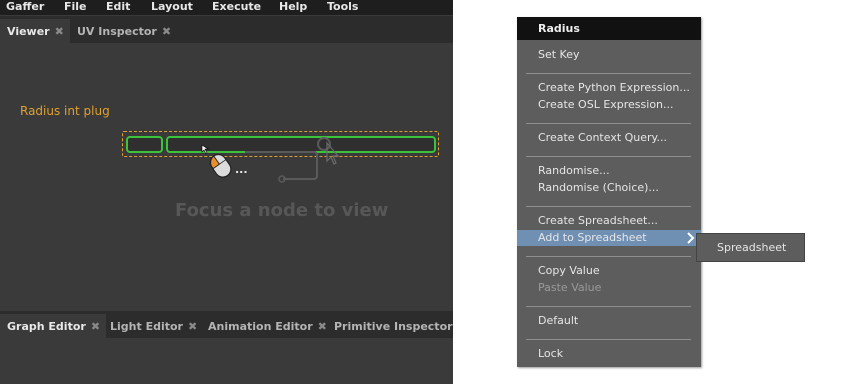 This screenshot has width=850, height=384. I want to click on menu-item-add-to-spreadsheet: Add to Spreadsheet, so click(592, 238).